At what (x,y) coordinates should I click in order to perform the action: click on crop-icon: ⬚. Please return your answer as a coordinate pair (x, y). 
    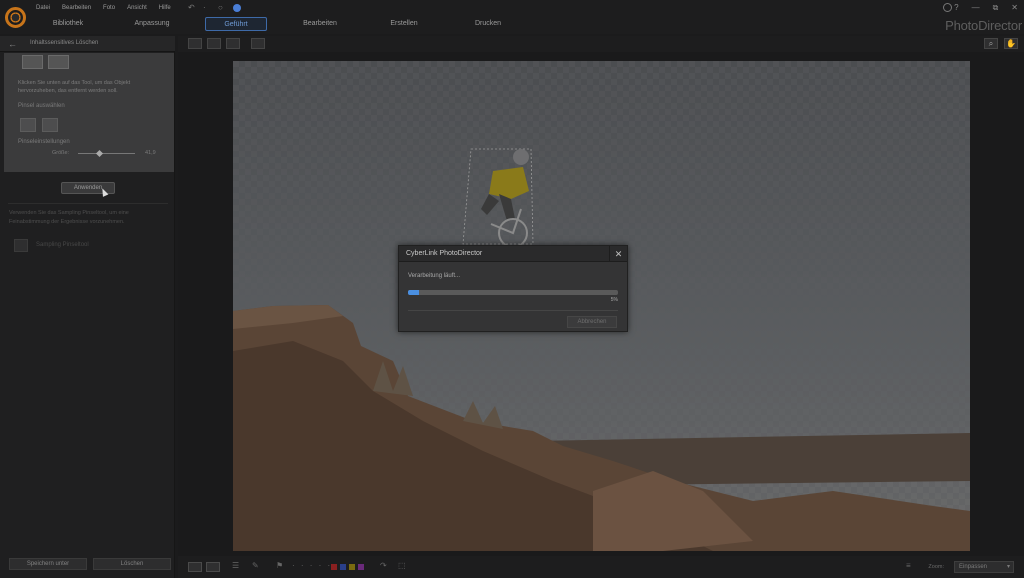
    Looking at the image, I should click on (402, 565).